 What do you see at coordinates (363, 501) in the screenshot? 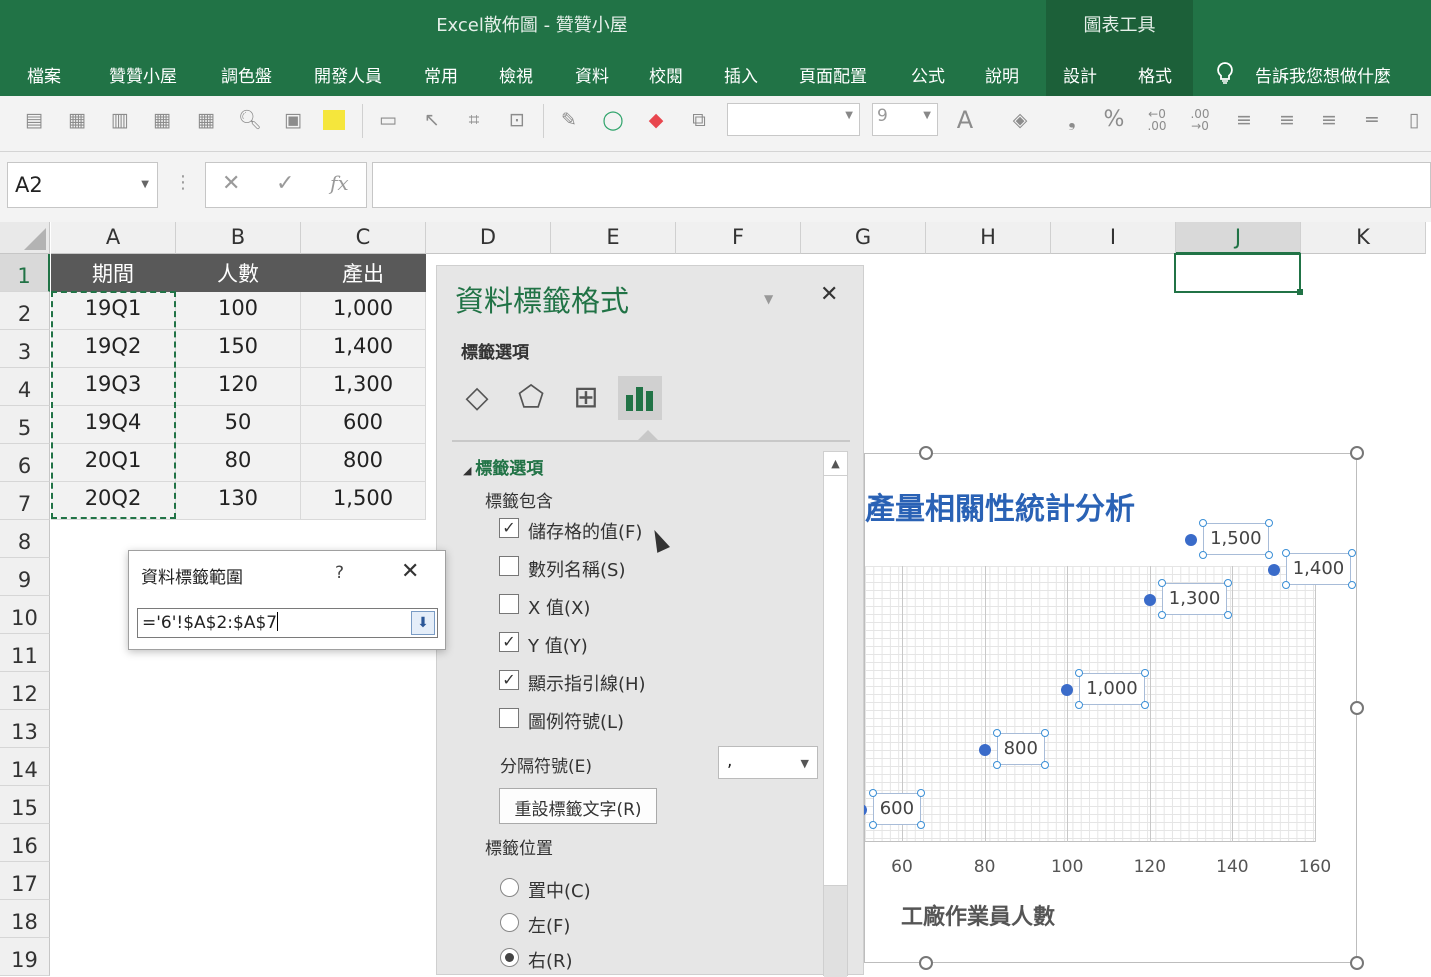
I see `table-cell: 1,500` at bounding box center [363, 501].